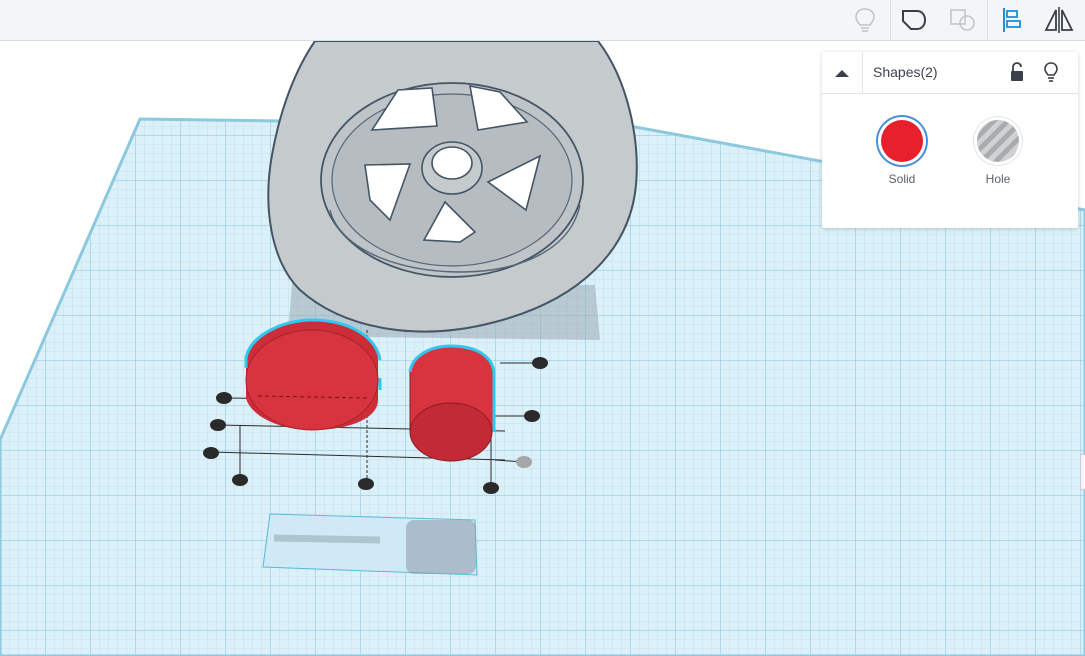 This screenshot has height=656, width=1085. I want to click on inspector-header: Shapes(2), so click(950, 73).